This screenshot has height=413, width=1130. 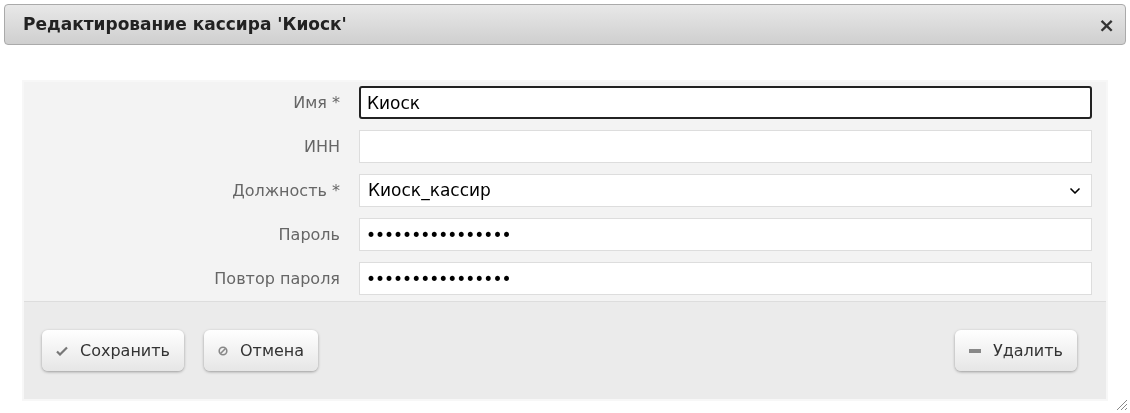 What do you see at coordinates (1016, 350) in the screenshot?
I see `delete-button: Удалить` at bounding box center [1016, 350].